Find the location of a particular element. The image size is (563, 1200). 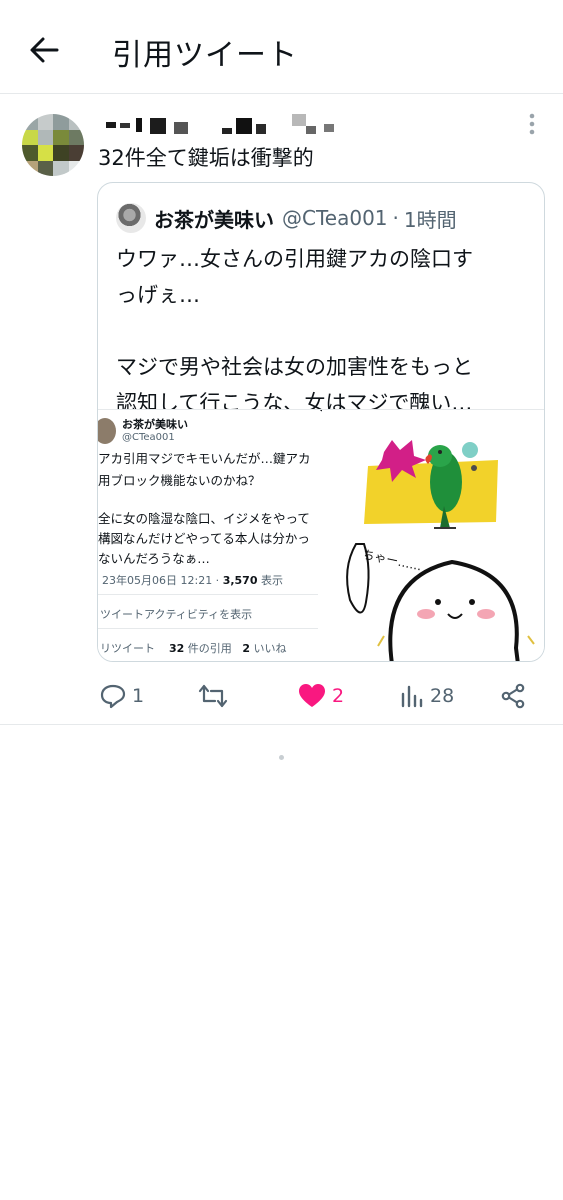

screenshot-retweets-label: リツイート is located at coordinates (127, 648).